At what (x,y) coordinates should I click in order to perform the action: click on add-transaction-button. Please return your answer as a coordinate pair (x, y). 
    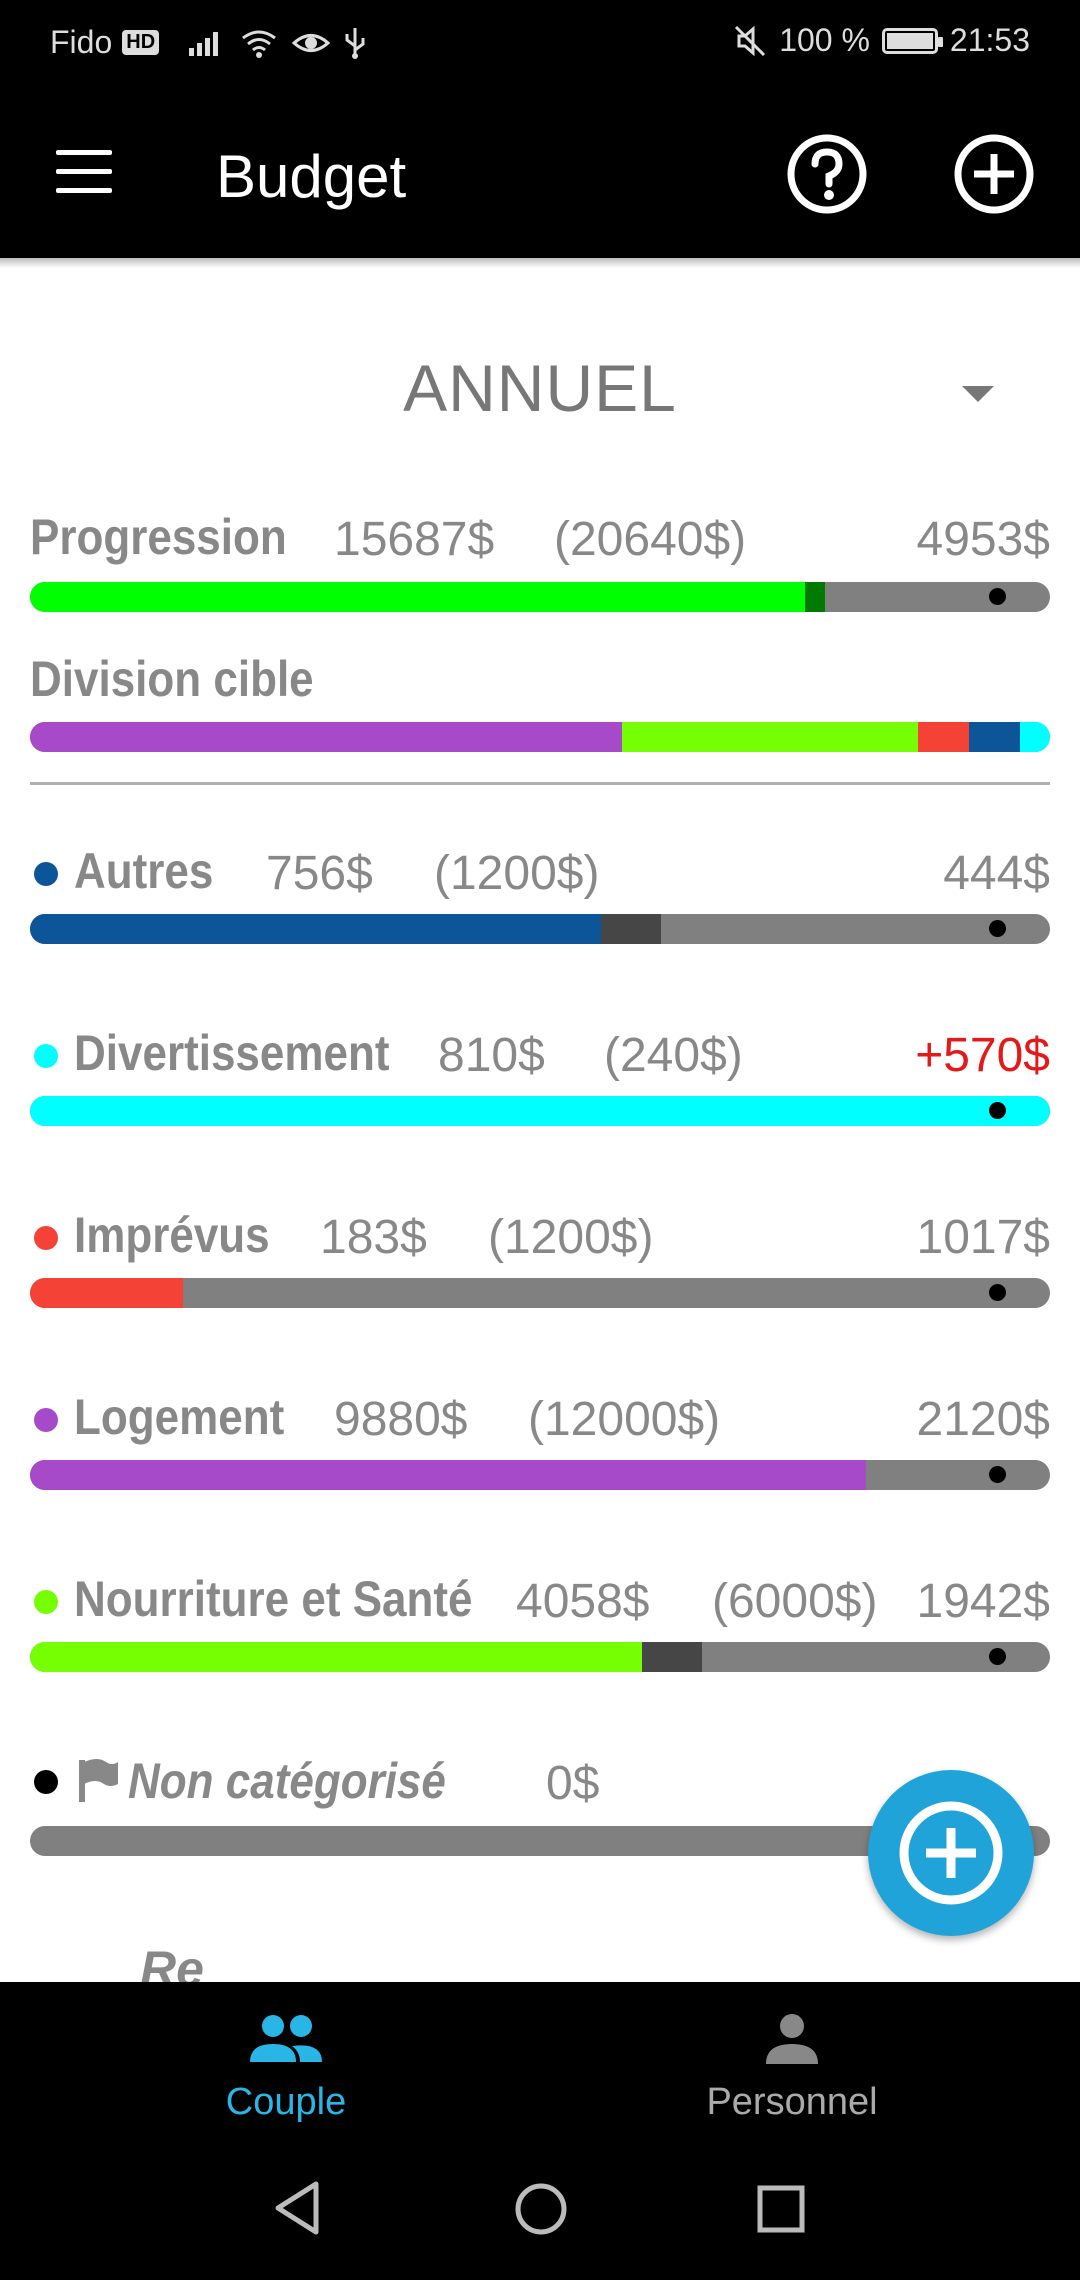
    Looking at the image, I should click on (951, 1853).